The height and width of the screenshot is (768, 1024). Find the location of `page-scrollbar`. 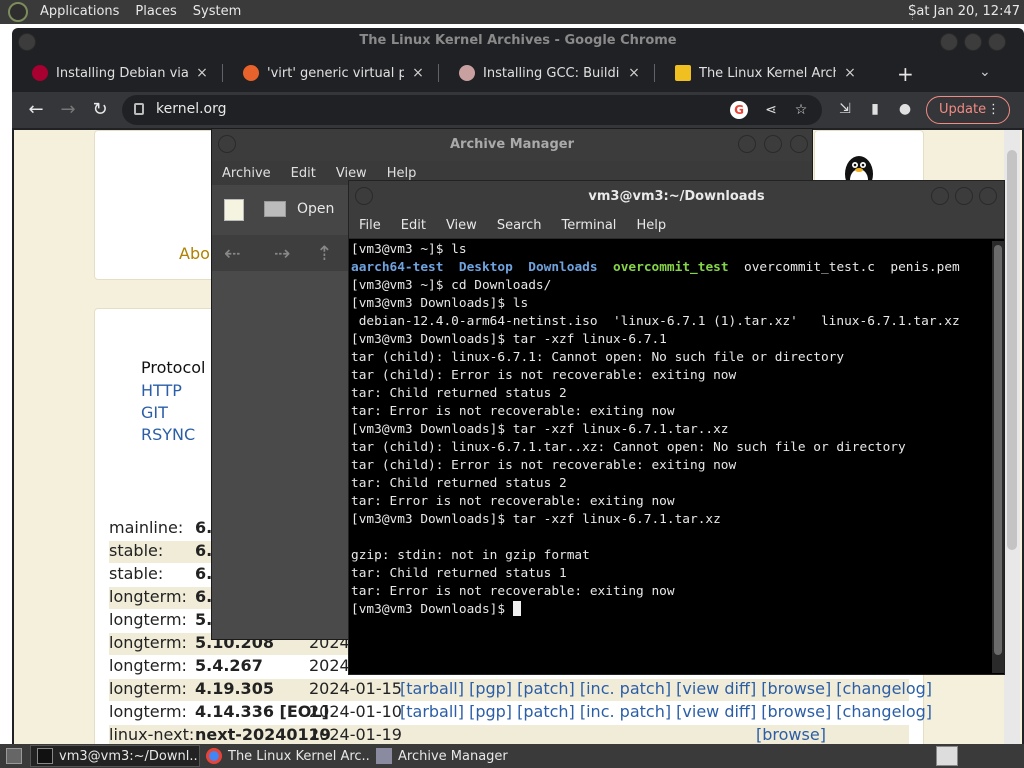

page-scrollbar is located at coordinates (1012, 437).